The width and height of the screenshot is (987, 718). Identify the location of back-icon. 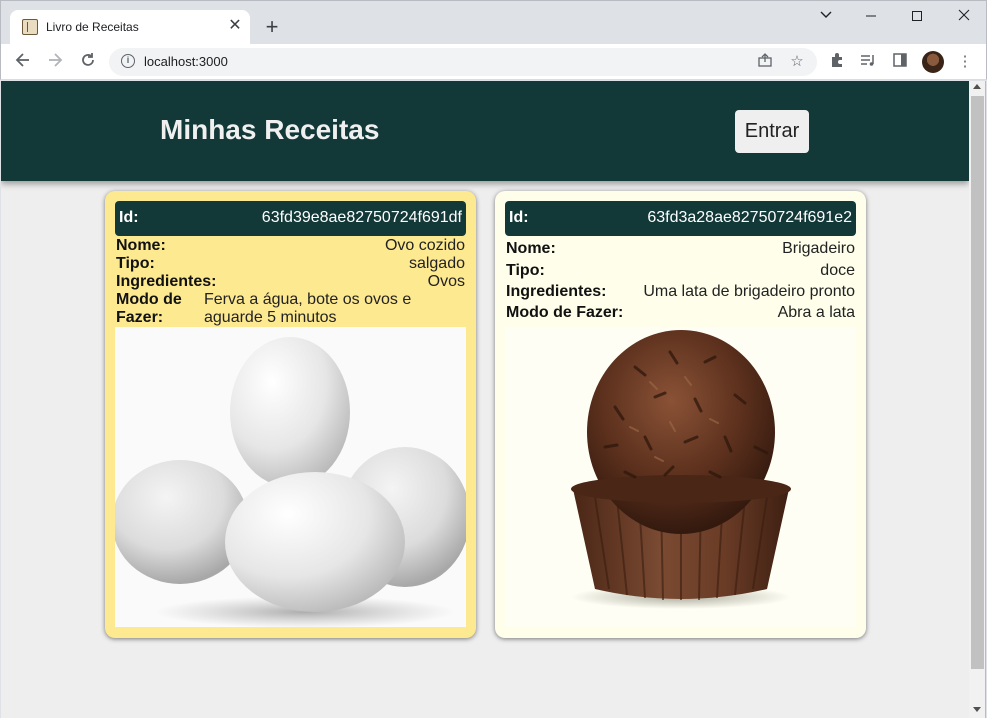
(23, 62).